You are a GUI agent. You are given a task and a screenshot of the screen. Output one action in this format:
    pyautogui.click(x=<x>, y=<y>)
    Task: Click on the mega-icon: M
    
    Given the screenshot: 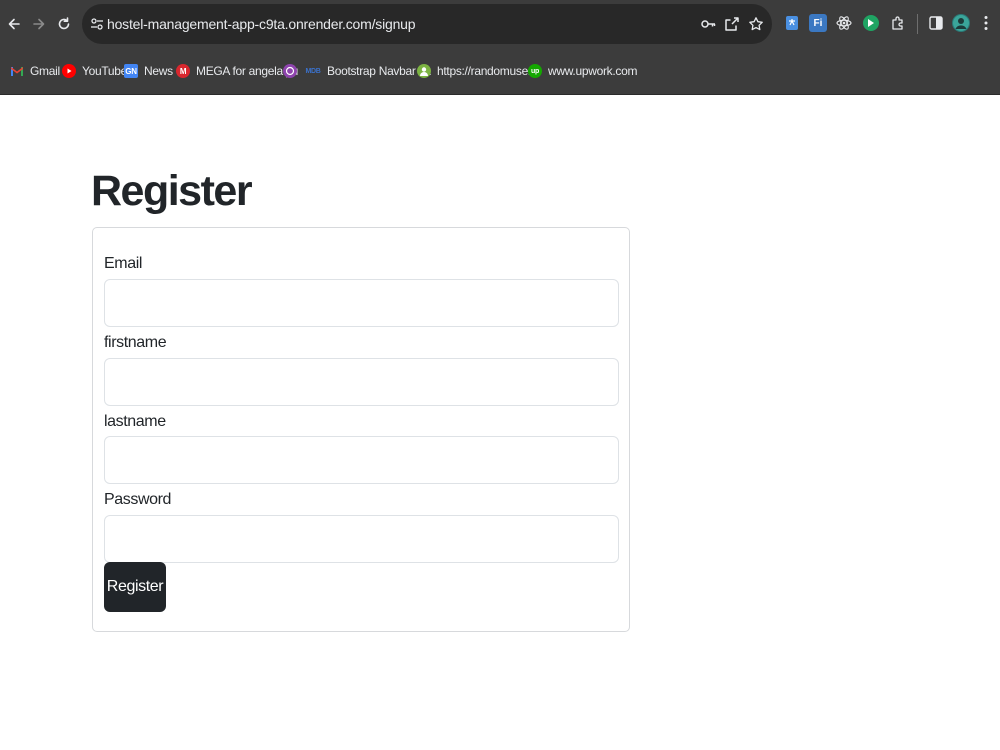 What is the action you would take?
    pyautogui.click(x=183, y=71)
    